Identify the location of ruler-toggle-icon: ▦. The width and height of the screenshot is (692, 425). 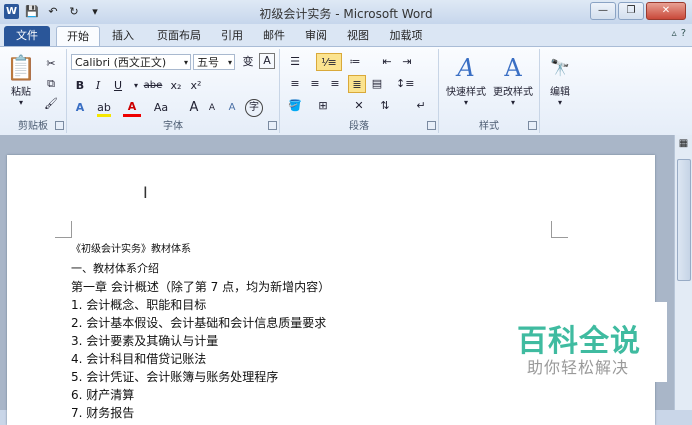
(683, 146).